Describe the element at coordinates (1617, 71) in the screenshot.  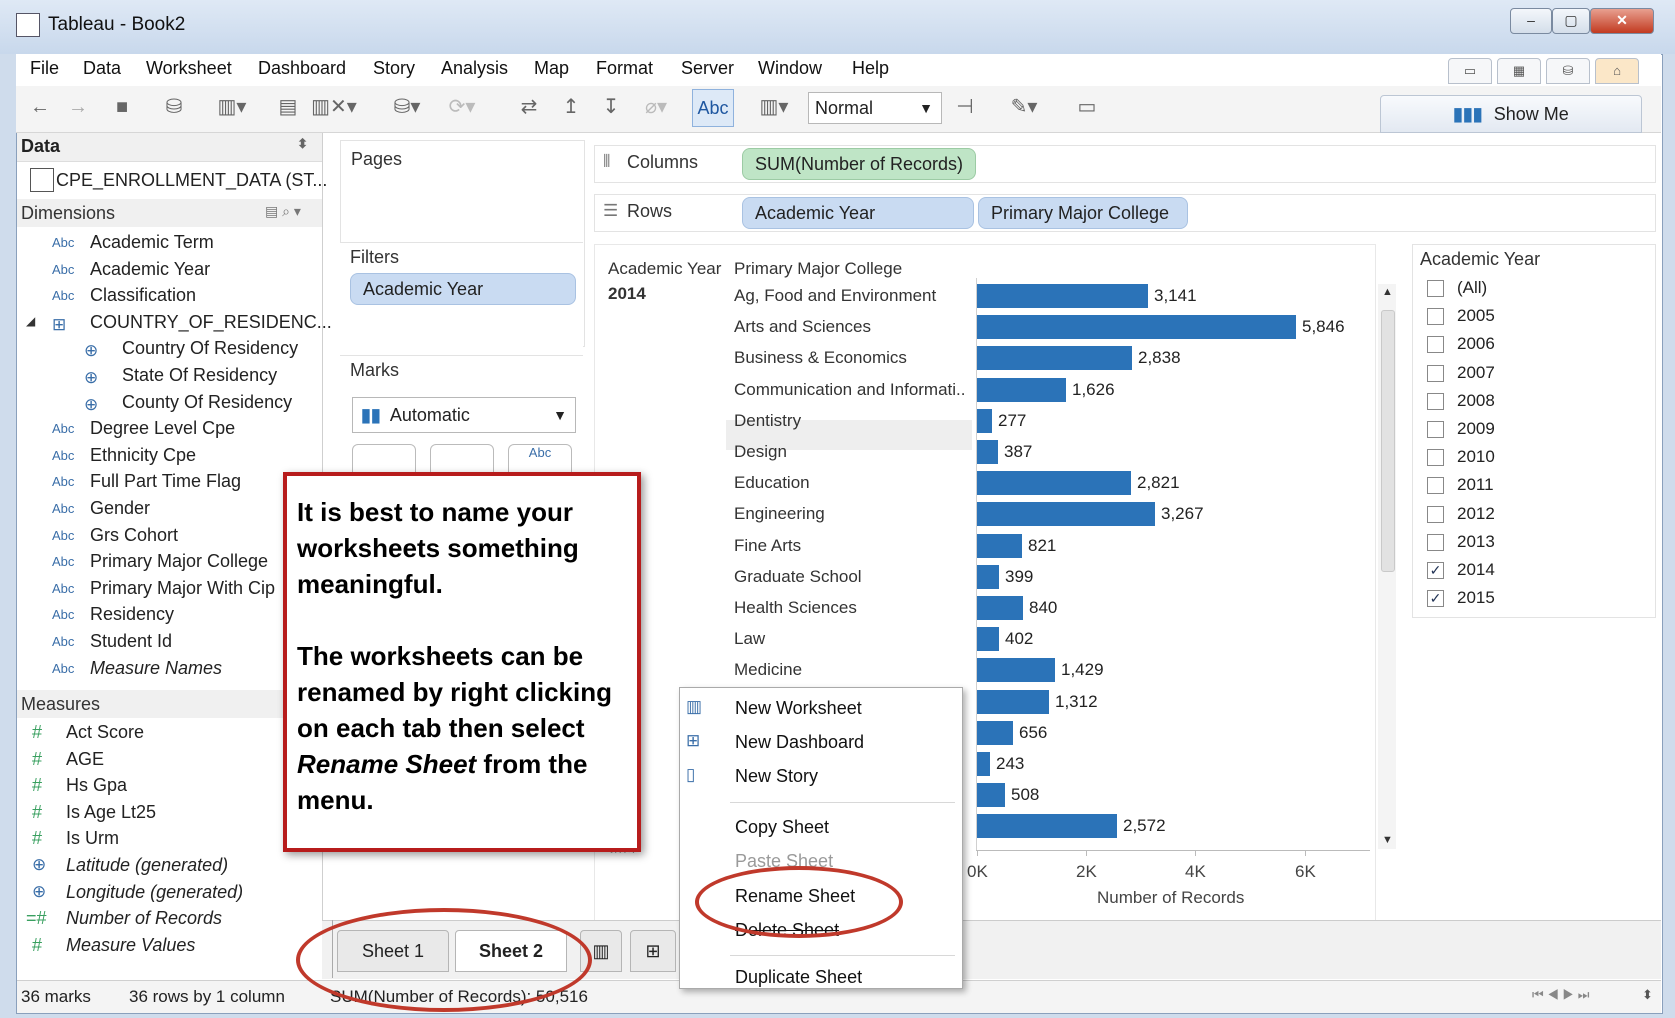
I see `home-icon: ⌂` at that location.